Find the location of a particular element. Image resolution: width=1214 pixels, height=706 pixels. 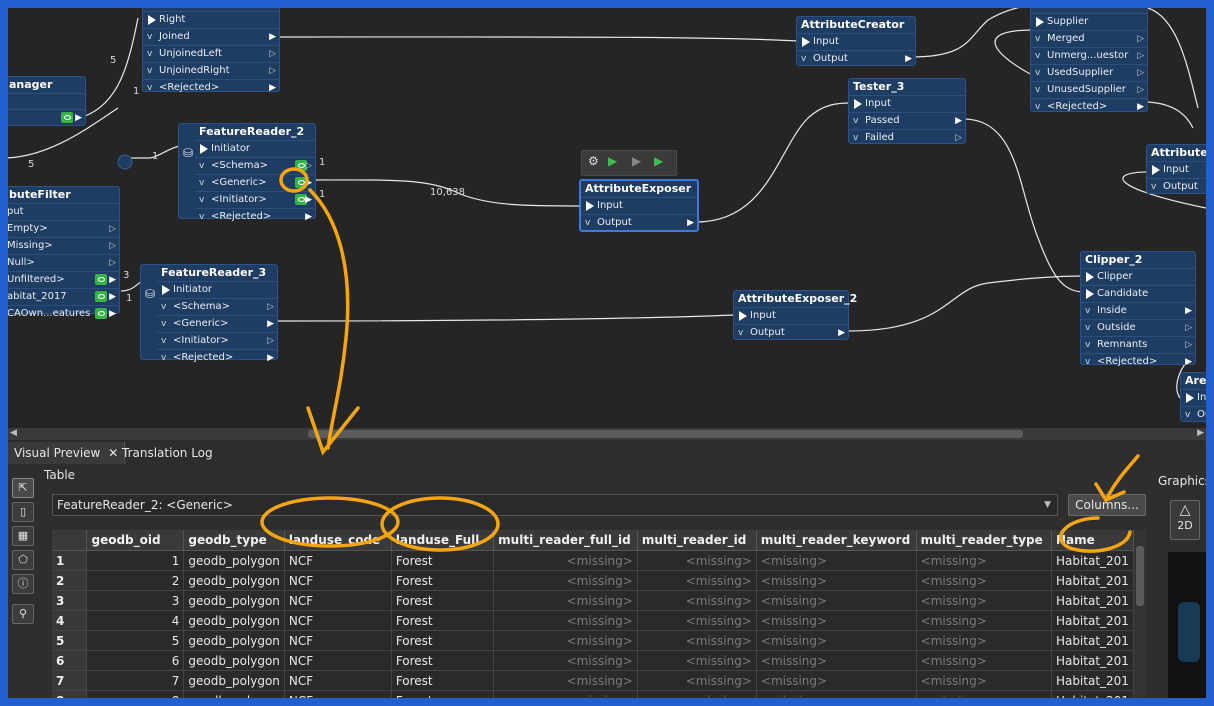

tab-visual-preview: Visual Preview ✕ is located at coordinates (67, 453).